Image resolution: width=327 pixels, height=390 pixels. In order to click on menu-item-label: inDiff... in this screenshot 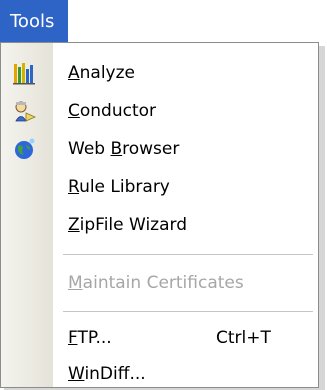, I will do `click(115, 374)`.